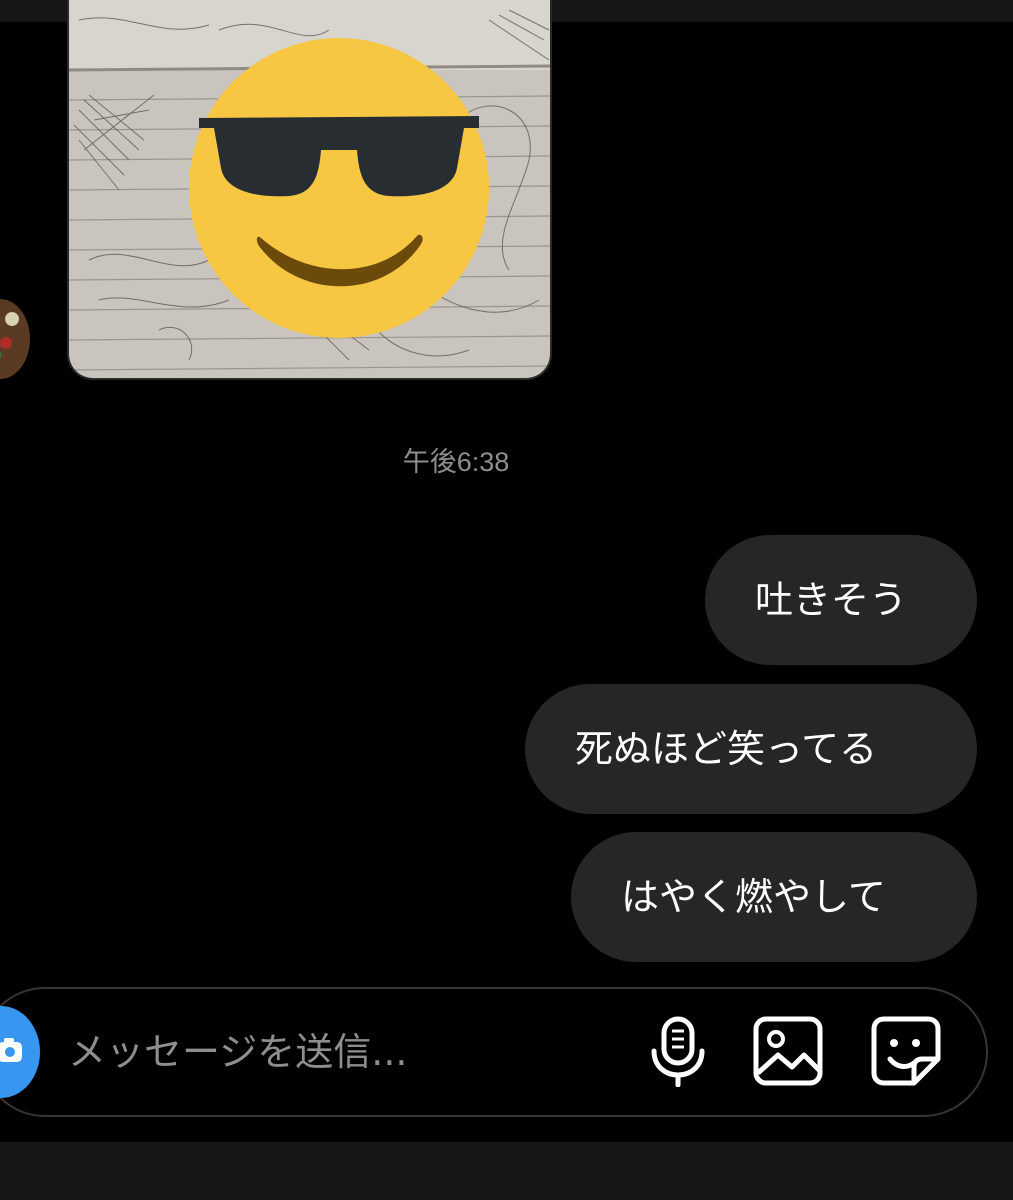 This screenshot has width=1013, height=1200. I want to click on message-bubble: はやく燃やして, so click(774, 897).